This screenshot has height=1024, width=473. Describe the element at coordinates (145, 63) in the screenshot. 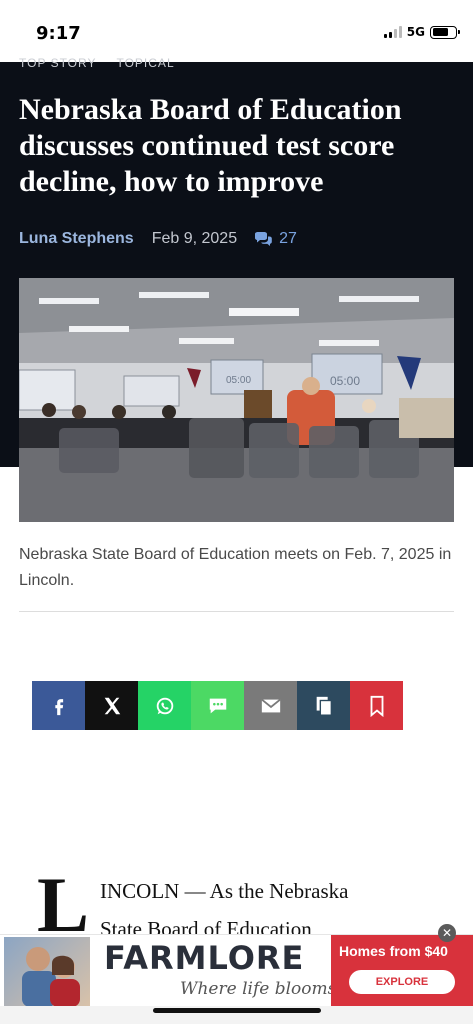

I see `kicker-topical: TOPICAL` at that location.